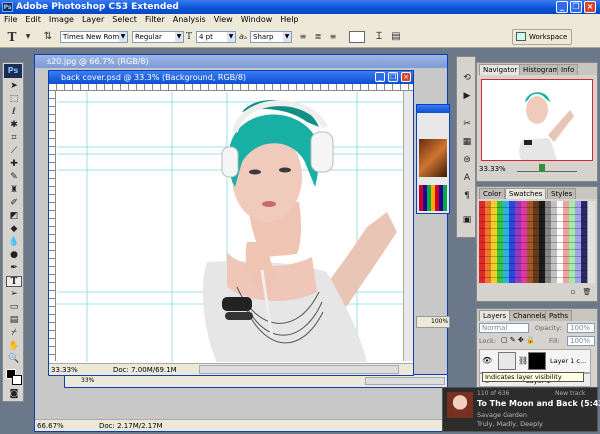 The height and width of the screenshot is (434, 600). What do you see at coordinates (467, 96) in the screenshot?
I see `actions-panel-icon: ▶` at bounding box center [467, 96].